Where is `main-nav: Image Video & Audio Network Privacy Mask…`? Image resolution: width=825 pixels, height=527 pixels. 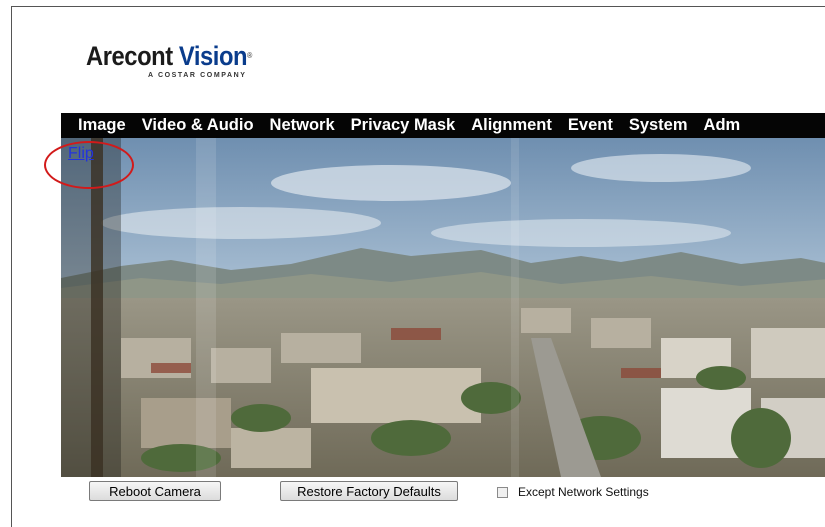
main-nav: Image Video & Audio Network Privacy Mask… is located at coordinates (443, 125).